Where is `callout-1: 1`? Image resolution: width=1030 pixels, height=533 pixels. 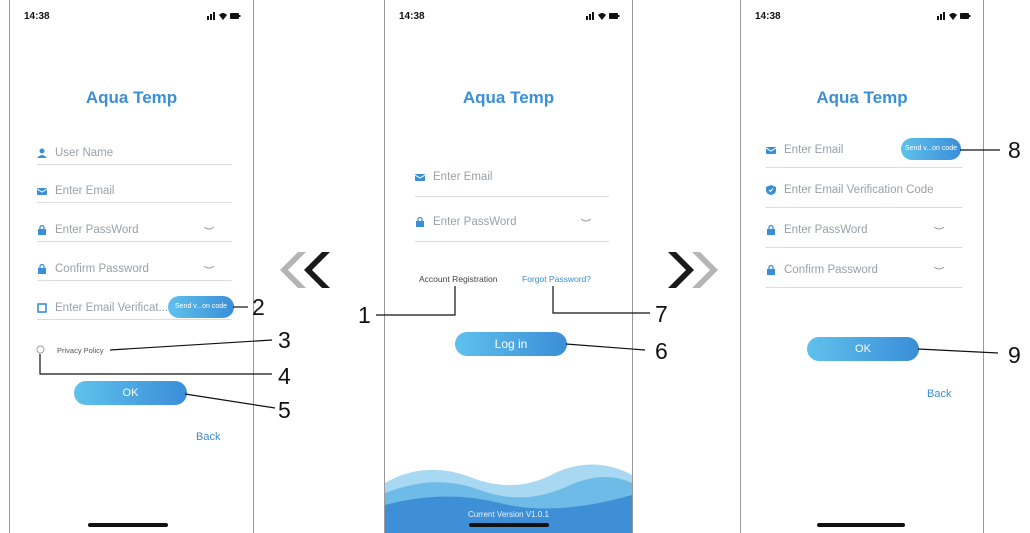 callout-1: 1 is located at coordinates (364, 315).